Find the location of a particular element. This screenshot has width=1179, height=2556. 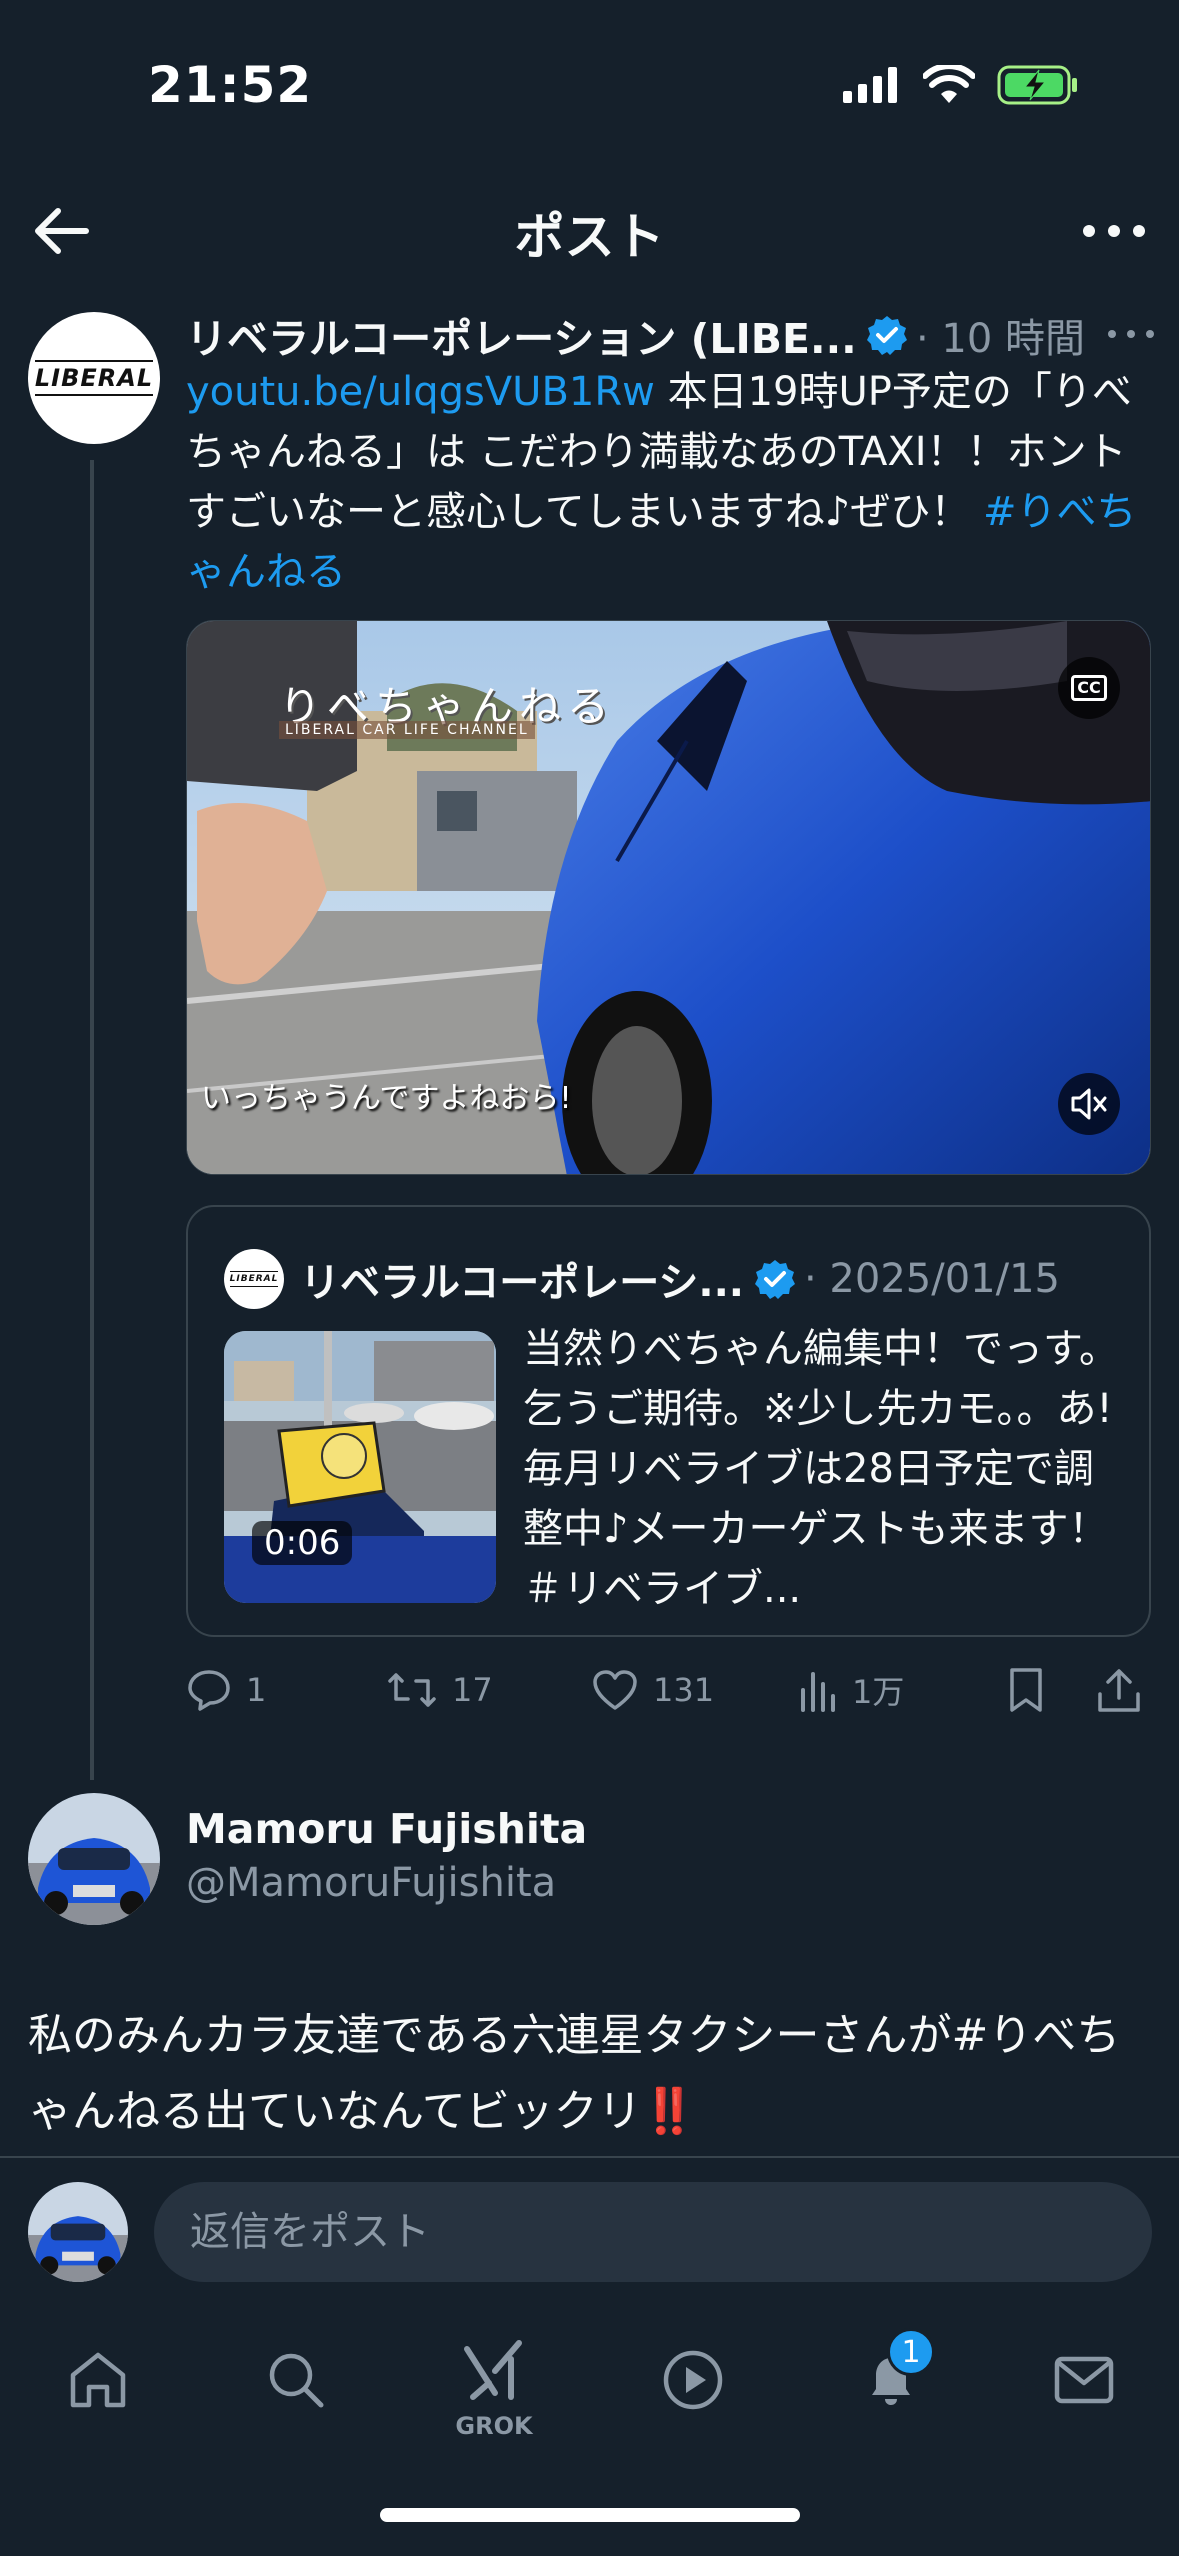

repost-count: 17 is located at coordinates (472, 1690).